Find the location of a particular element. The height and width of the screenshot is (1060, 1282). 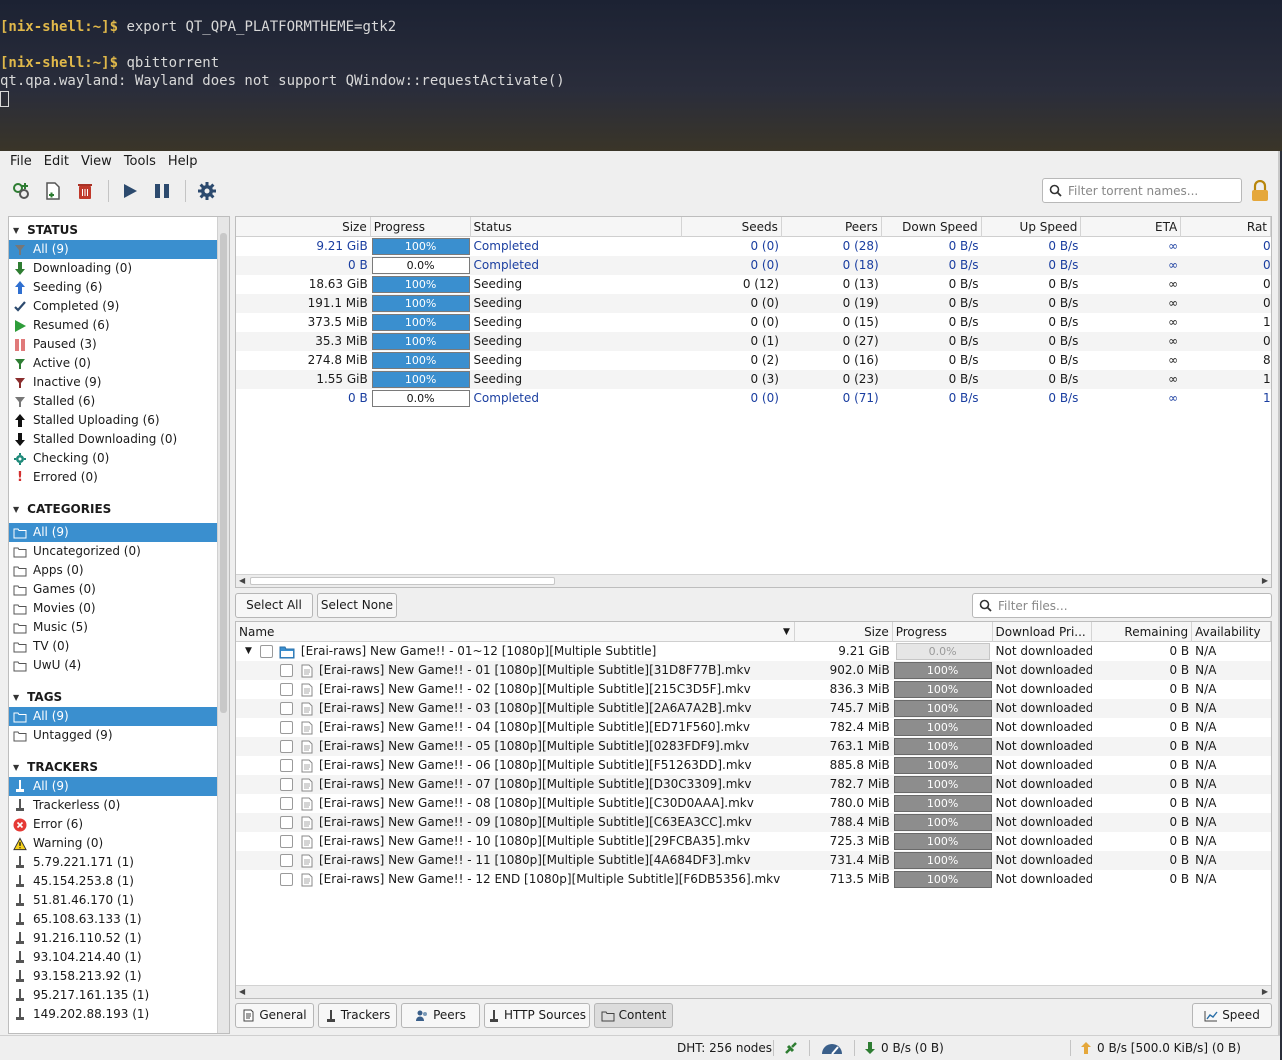

status-filter-item: Stalled Uploading (6) is located at coordinates (113, 420).